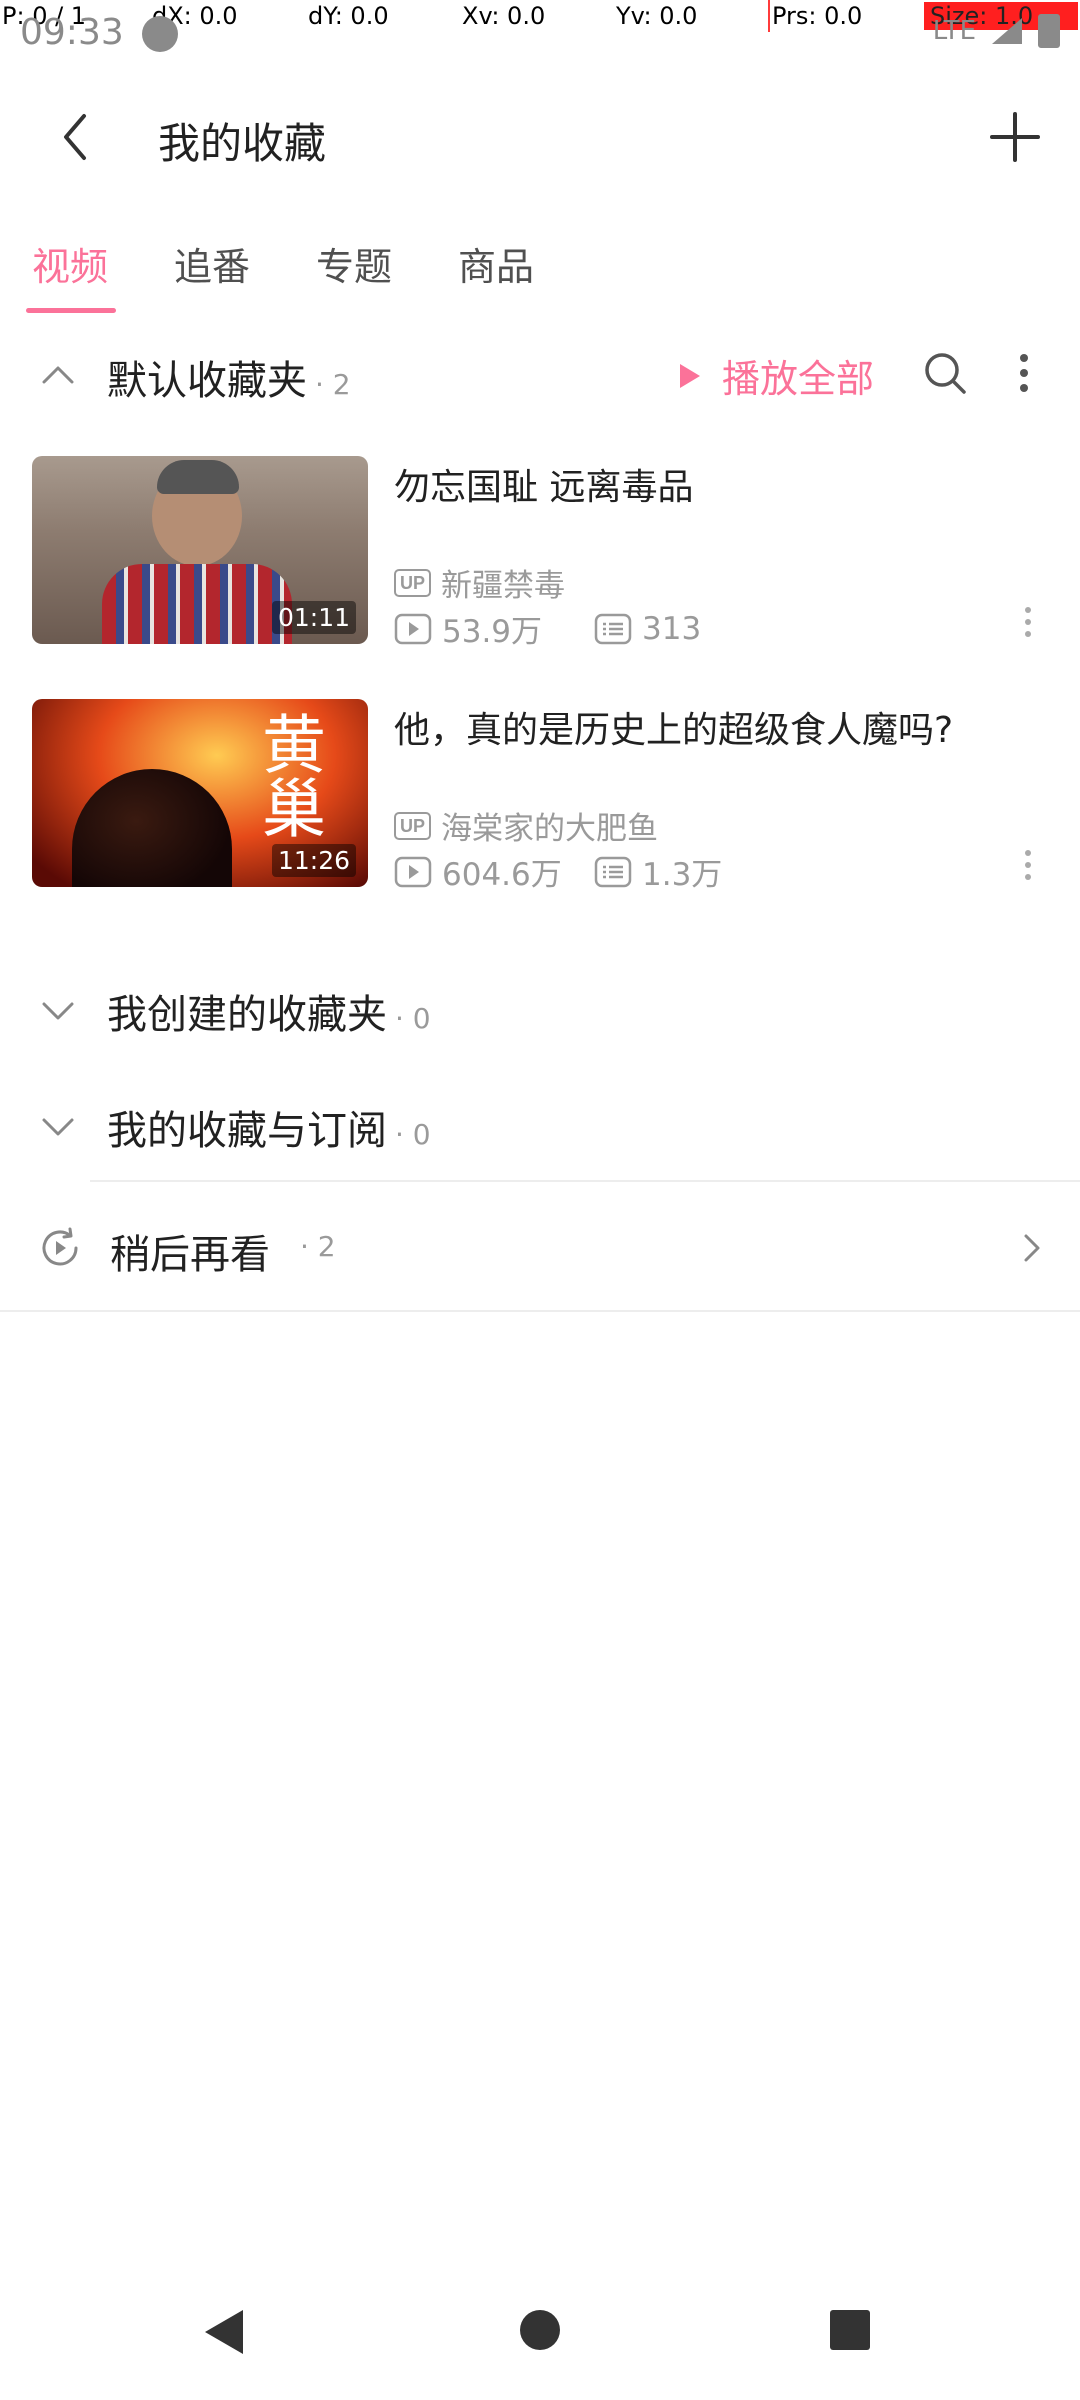  Describe the element at coordinates (60, 1246) in the screenshot. I see `watch-later-icon` at that location.